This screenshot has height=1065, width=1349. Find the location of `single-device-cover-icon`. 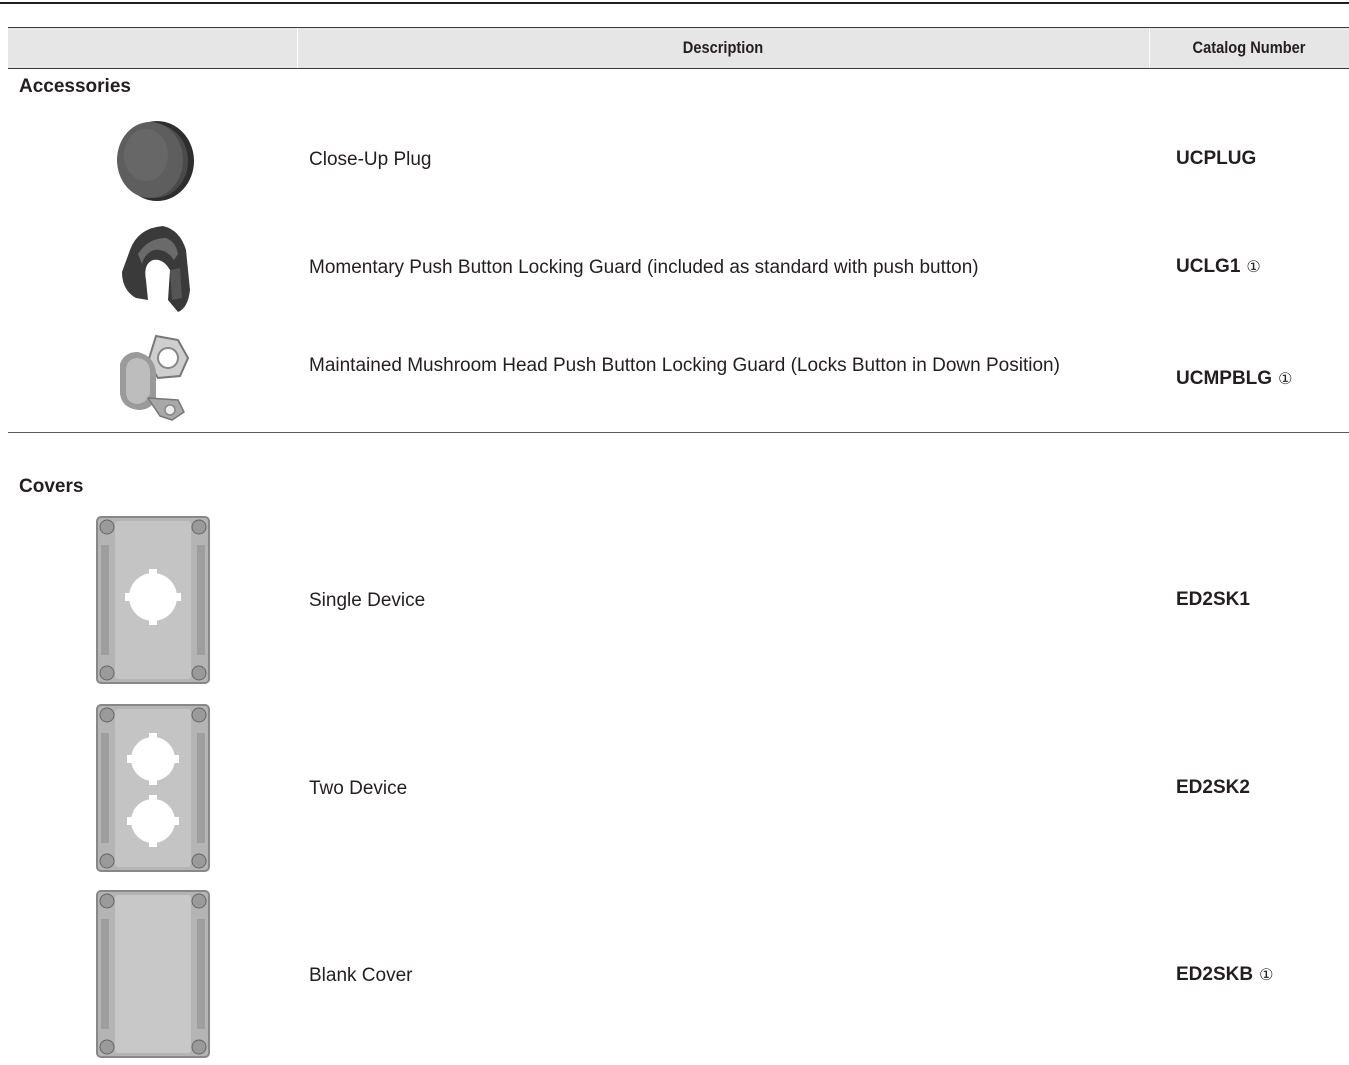

single-device-cover-icon is located at coordinates (152, 600).